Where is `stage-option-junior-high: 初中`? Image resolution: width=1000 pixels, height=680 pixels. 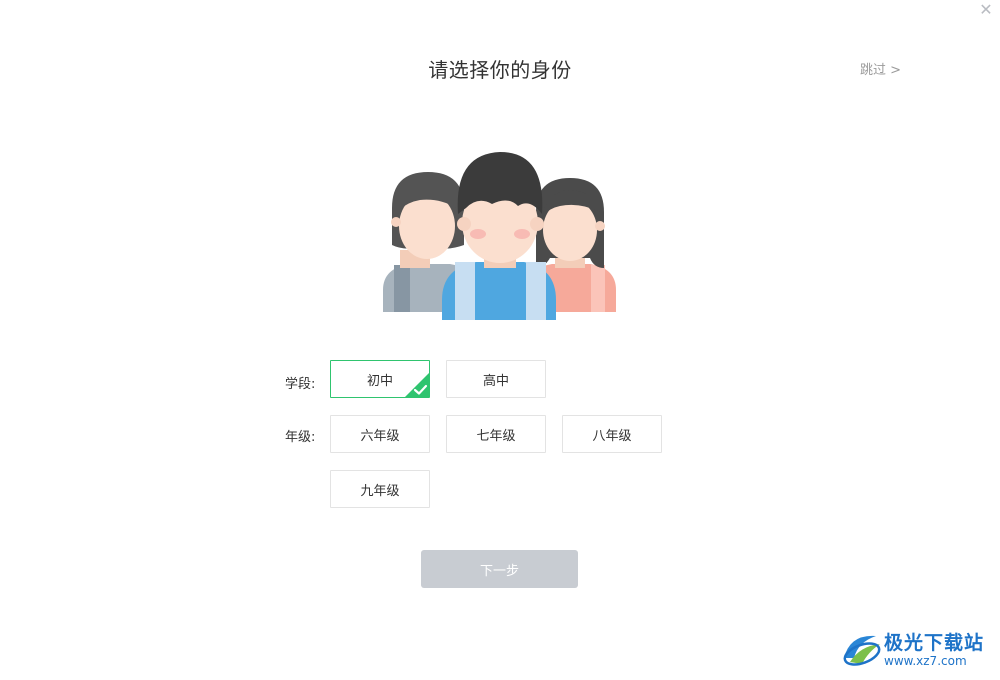
stage-option-junior-high: 初中 is located at coordinates (380, 379).